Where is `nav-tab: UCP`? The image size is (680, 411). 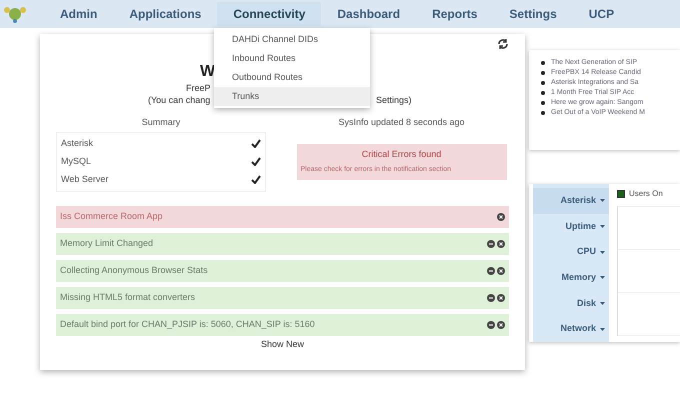 nav-tab: UCP is located at coordinates (601, 14).